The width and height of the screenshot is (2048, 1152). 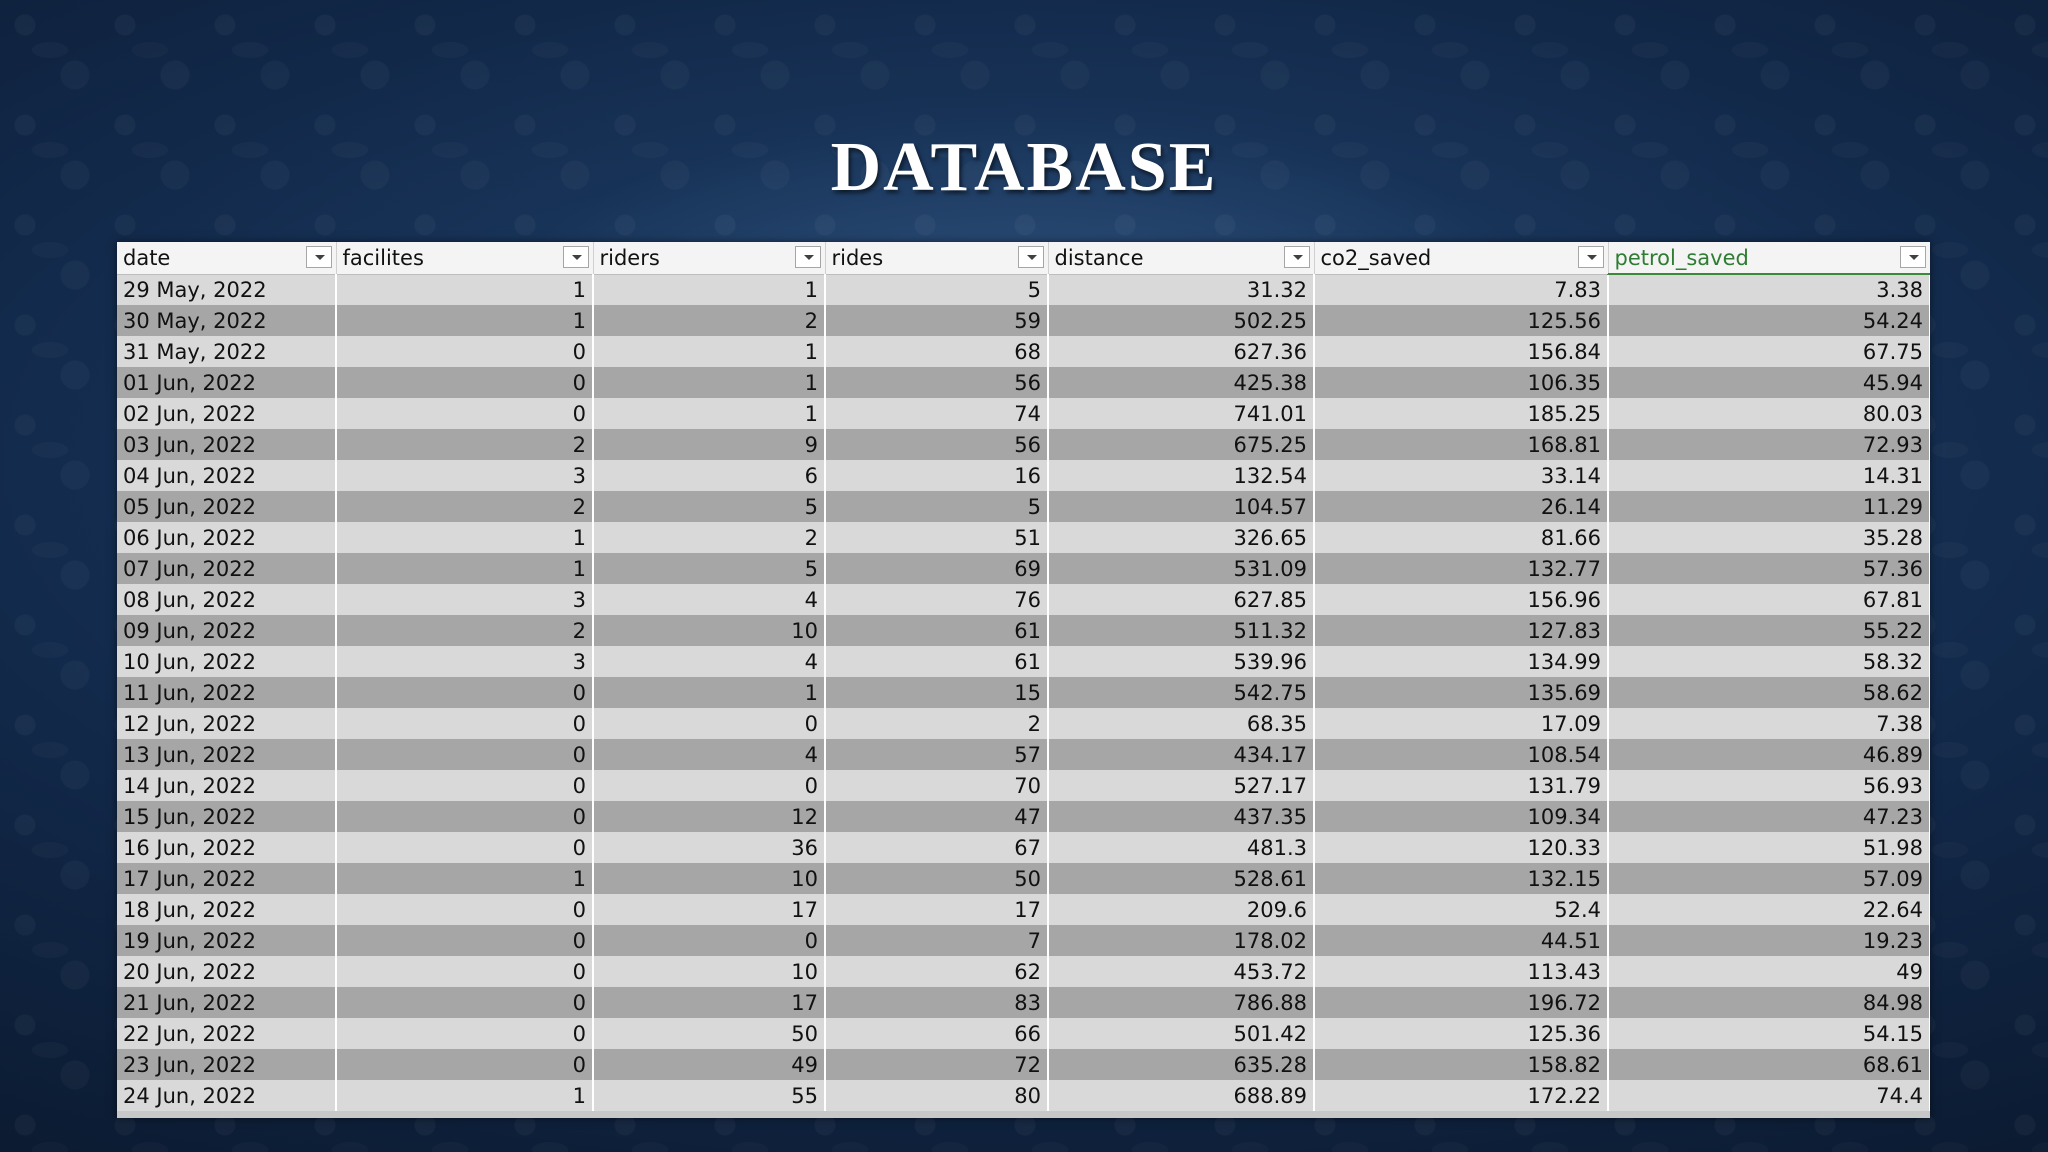 What do you see at coordinates (1181, 475) in the screenshot?
I see `cell-distance: 132.54` at bounding box center [1181, 475].